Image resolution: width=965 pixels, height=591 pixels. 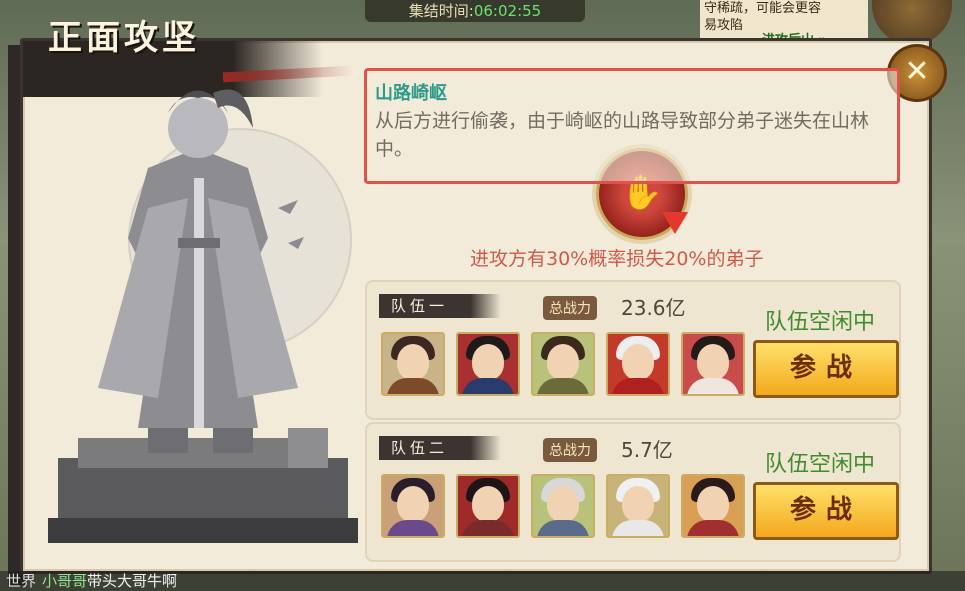 I want to click on chat-user: 小哥哥, so click(x=64, y=581).